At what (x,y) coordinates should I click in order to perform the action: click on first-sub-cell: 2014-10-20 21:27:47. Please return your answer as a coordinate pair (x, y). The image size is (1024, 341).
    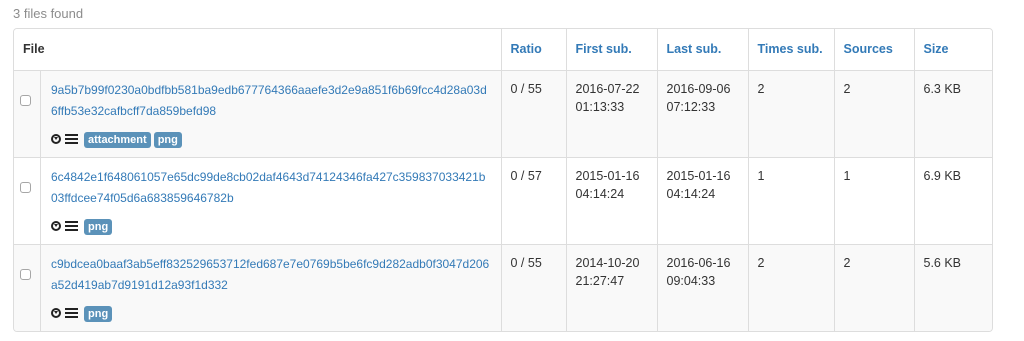
    Looking at the image, I should click on (612, 287).